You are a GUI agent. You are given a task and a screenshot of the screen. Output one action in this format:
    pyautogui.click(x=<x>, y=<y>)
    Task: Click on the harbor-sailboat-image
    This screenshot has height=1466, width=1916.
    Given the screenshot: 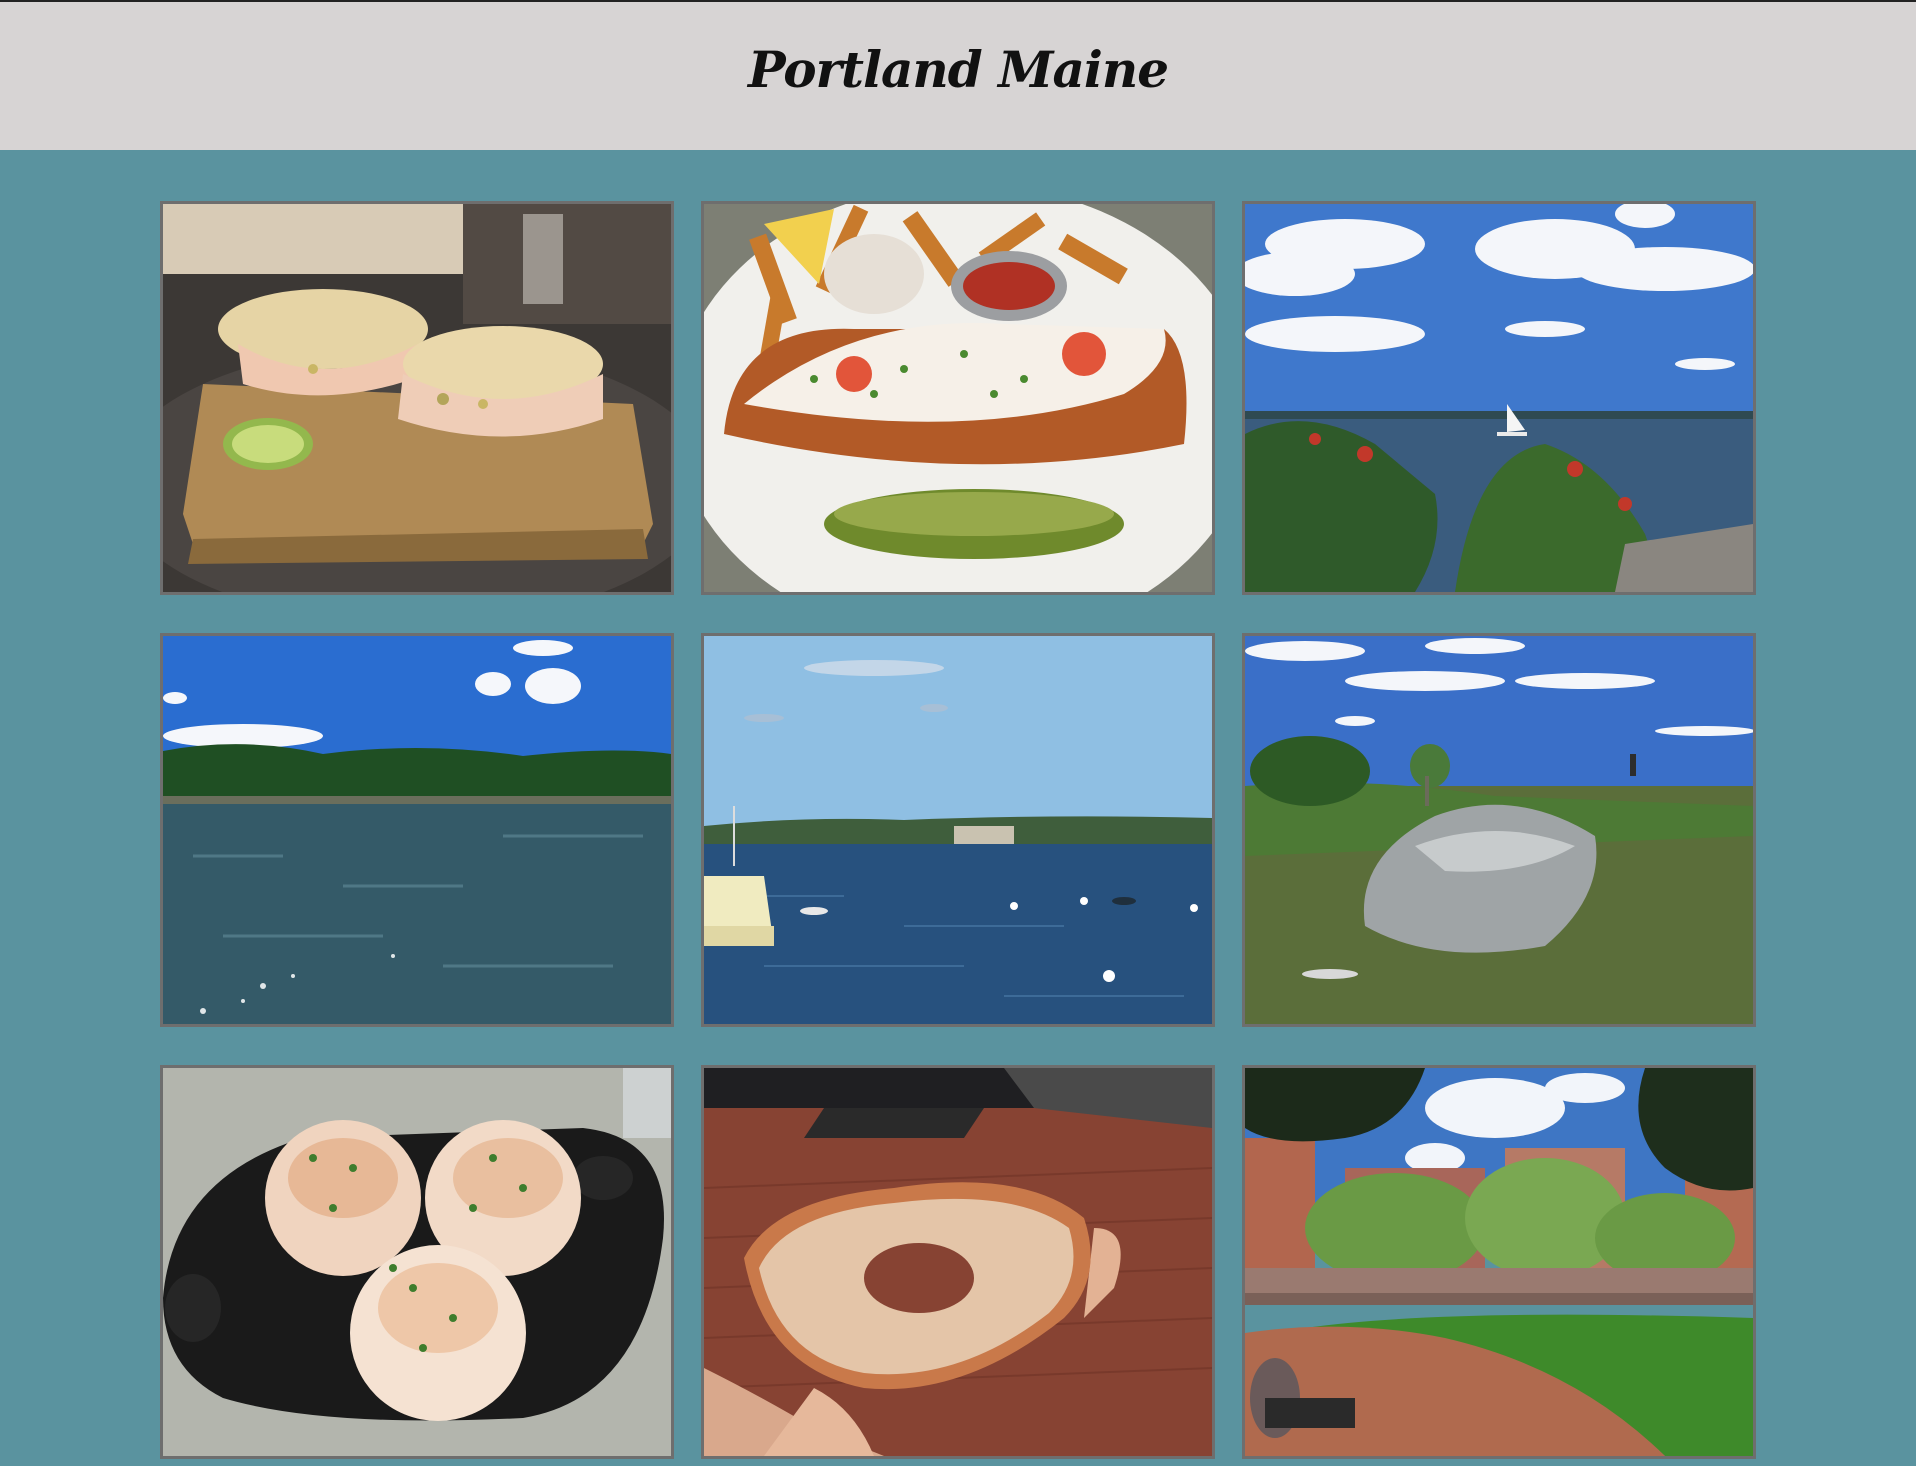 What is the action you would take?
    pyautogui.click(x=1499, y=398)
    